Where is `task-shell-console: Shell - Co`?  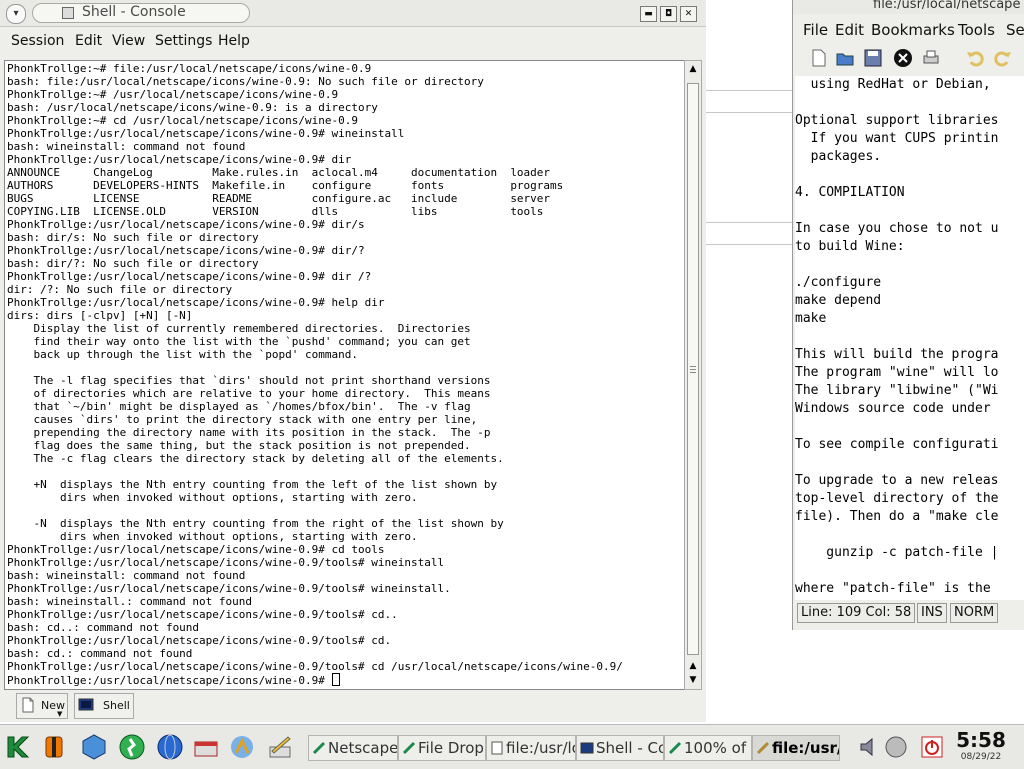 task-shell-console: Shell - Co is located at coordinates (620, 748).